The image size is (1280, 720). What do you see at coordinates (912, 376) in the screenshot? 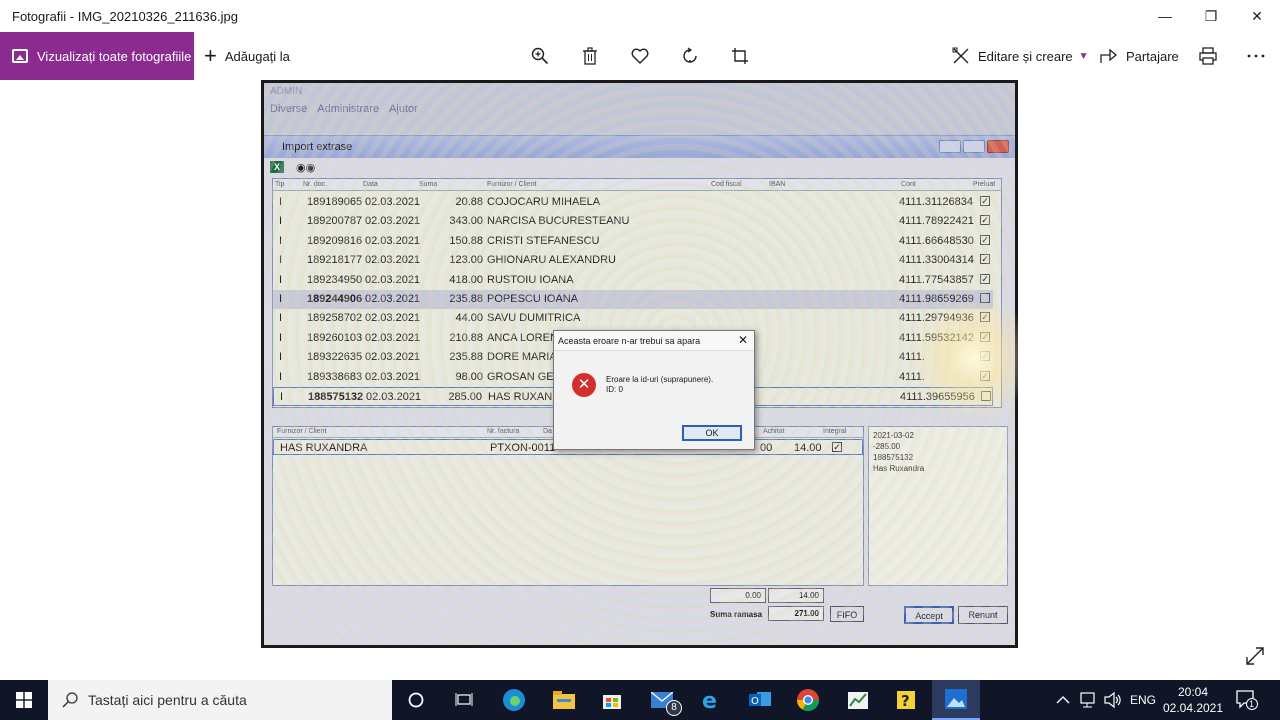
I see `photo-row-cont: 4111.` at bounding box center [912, 376].